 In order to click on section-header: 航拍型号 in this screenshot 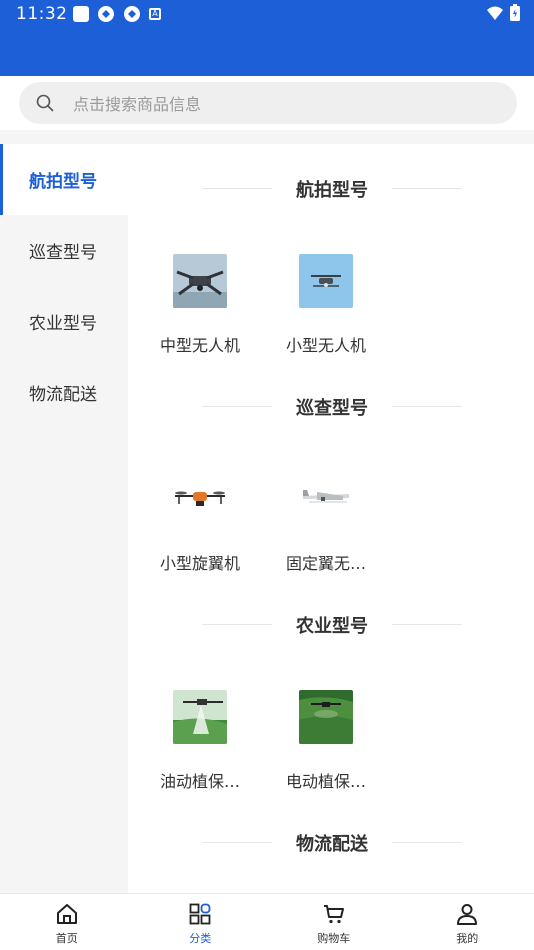, I will do `click(331, 189)`.